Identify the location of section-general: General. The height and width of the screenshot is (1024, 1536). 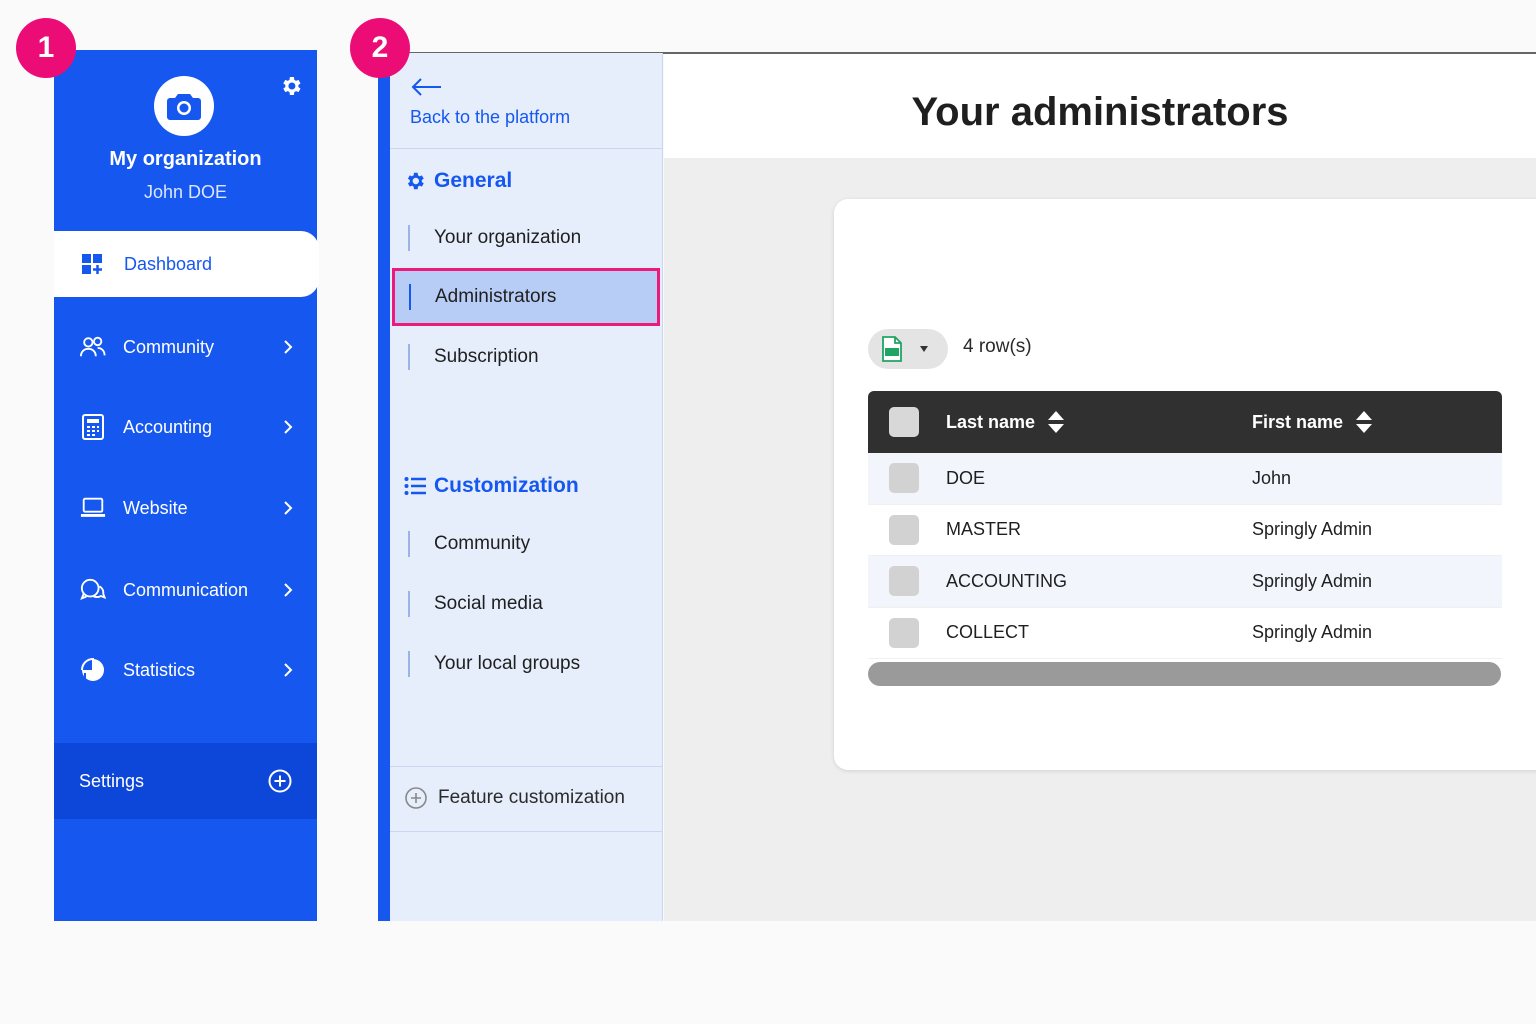
(458, 181).